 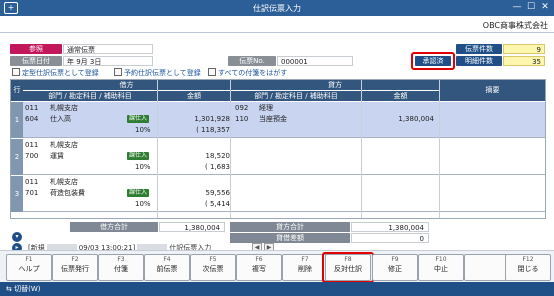 What do you see at coordinates (218, 156) in the screenshot?
I see `debit-amount: 18,520` at bounding box center [218, 156].